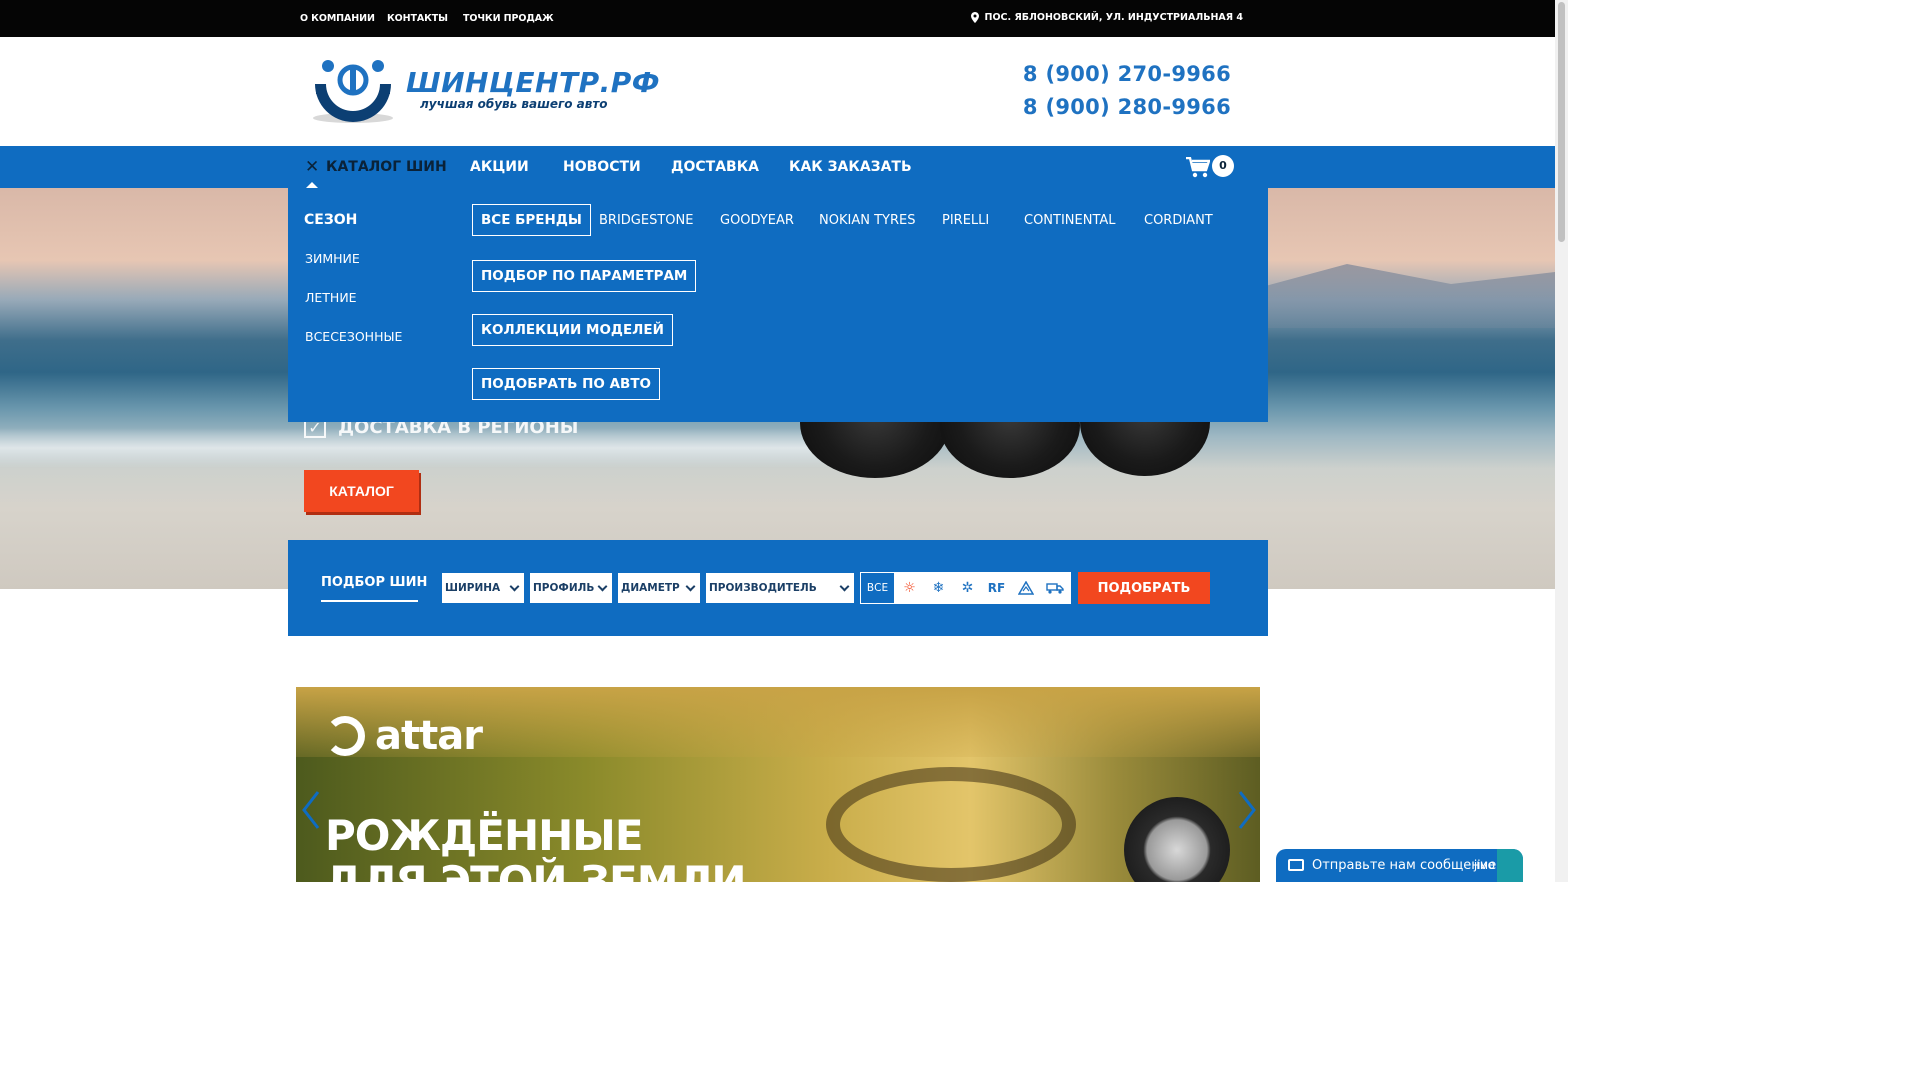 The width and height of the screenshot is (1920, 1080). I want to click on profile-select: ПРОФИЛЬ, so click(571, 588).